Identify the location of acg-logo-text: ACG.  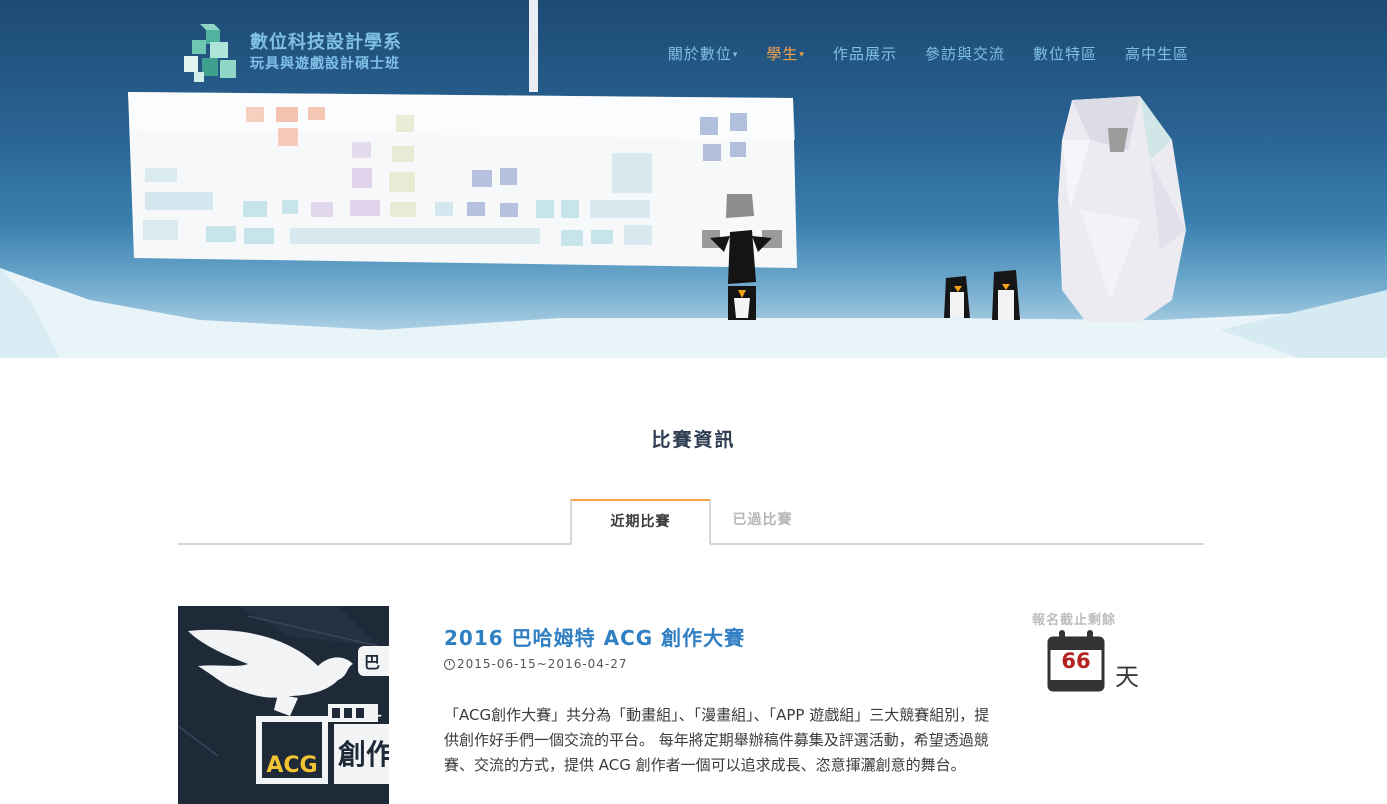
(291, 765).